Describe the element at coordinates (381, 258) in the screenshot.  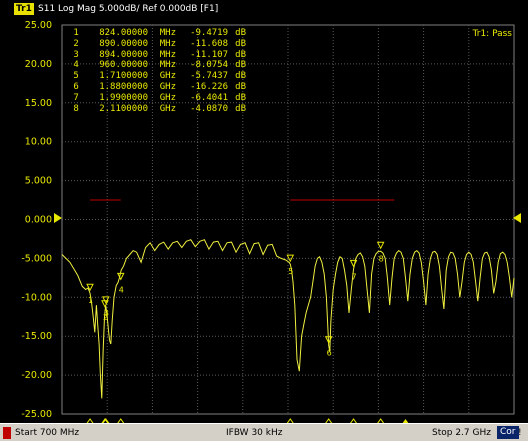
I see `marker-label-8: 8` at that location.